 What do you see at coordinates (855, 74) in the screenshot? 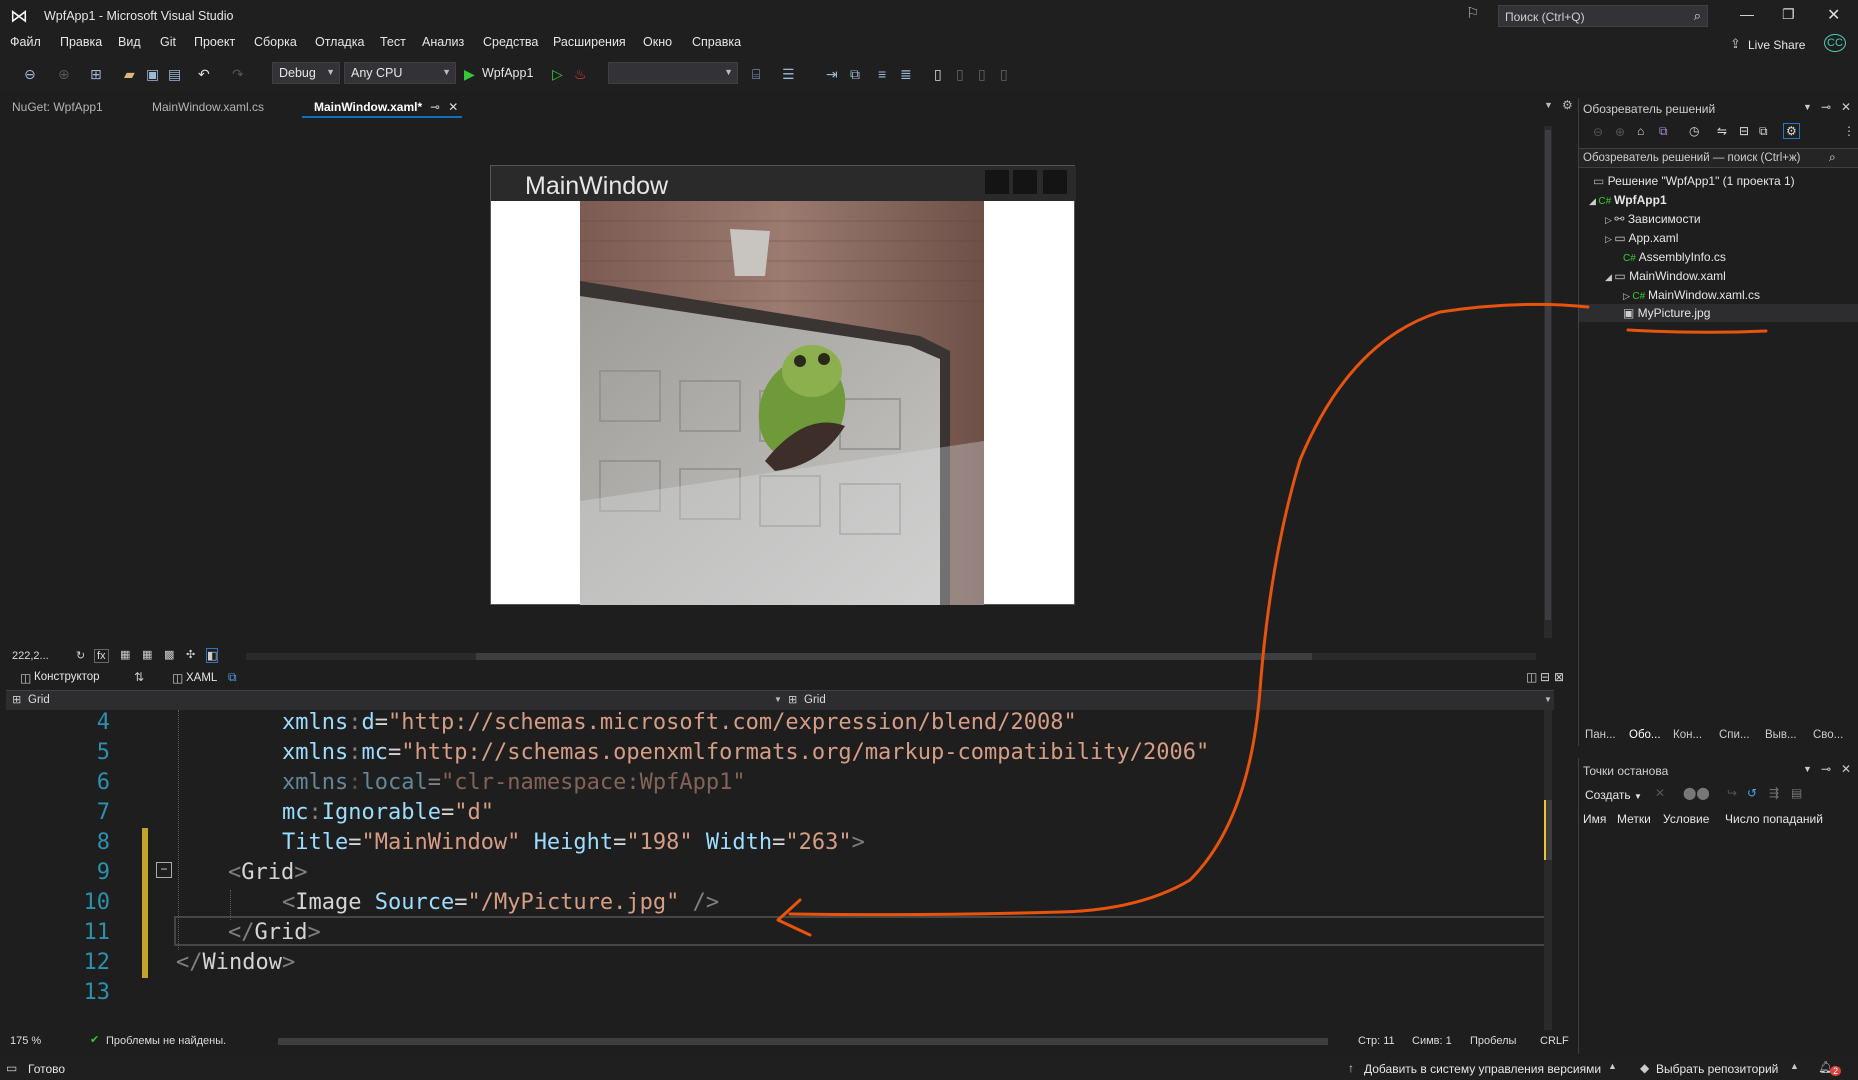
I see `toolbar-icon-d: ⧉` at bounding box center [855, 74].